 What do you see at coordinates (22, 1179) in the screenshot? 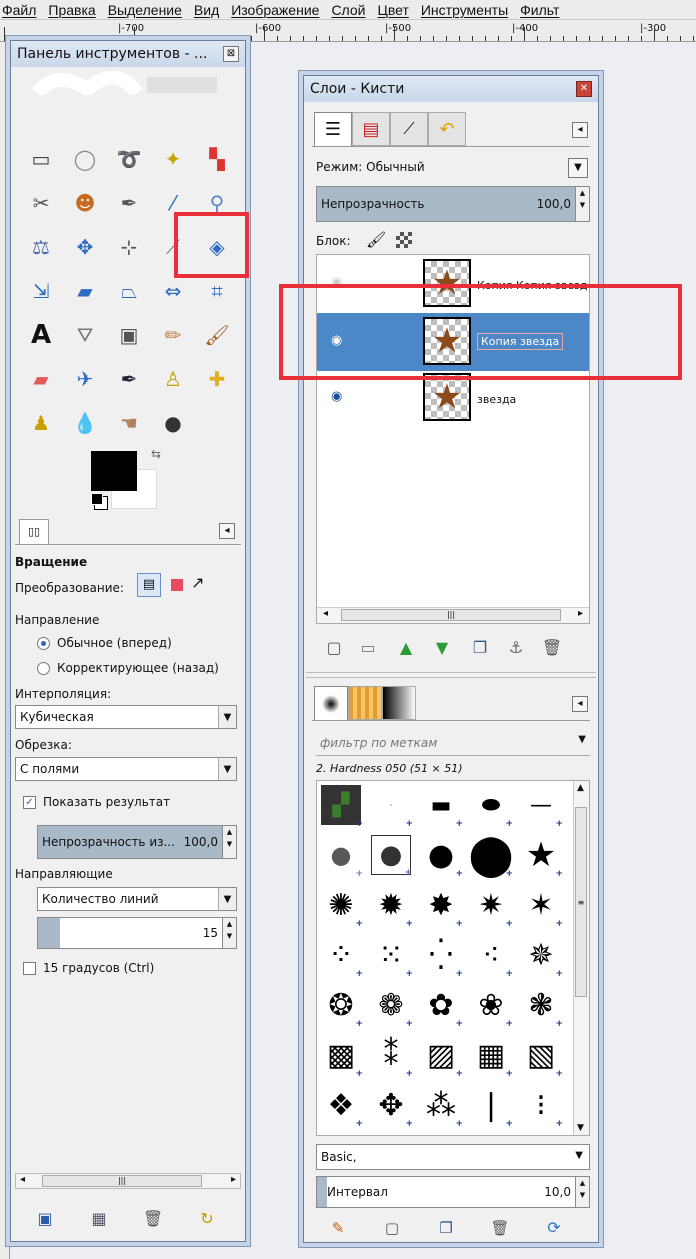
I see `arrow-left-icon: ◂` at bounding box center [22, 1179].